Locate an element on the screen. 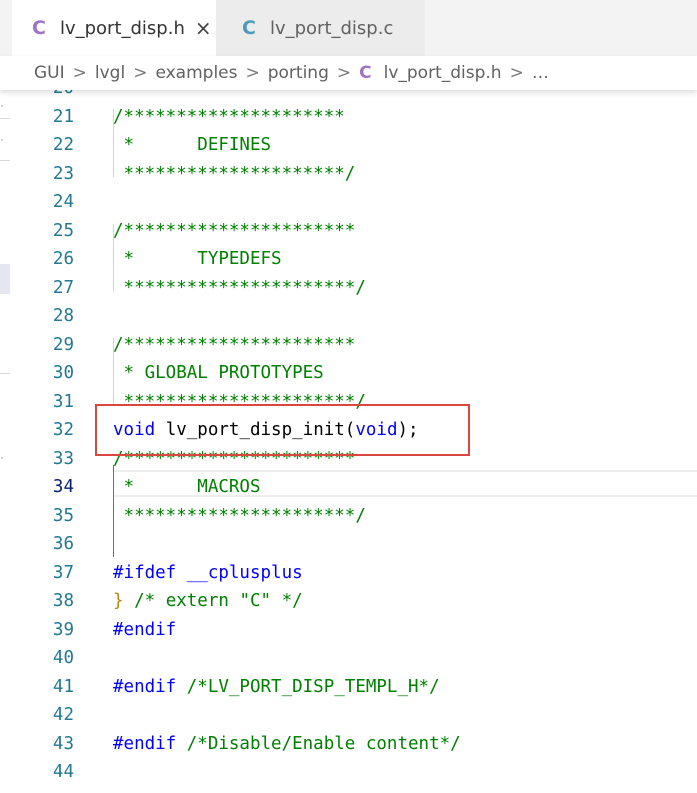  code-line: 37 #ifdef __cplusplus is located at coordinates (348, 573).